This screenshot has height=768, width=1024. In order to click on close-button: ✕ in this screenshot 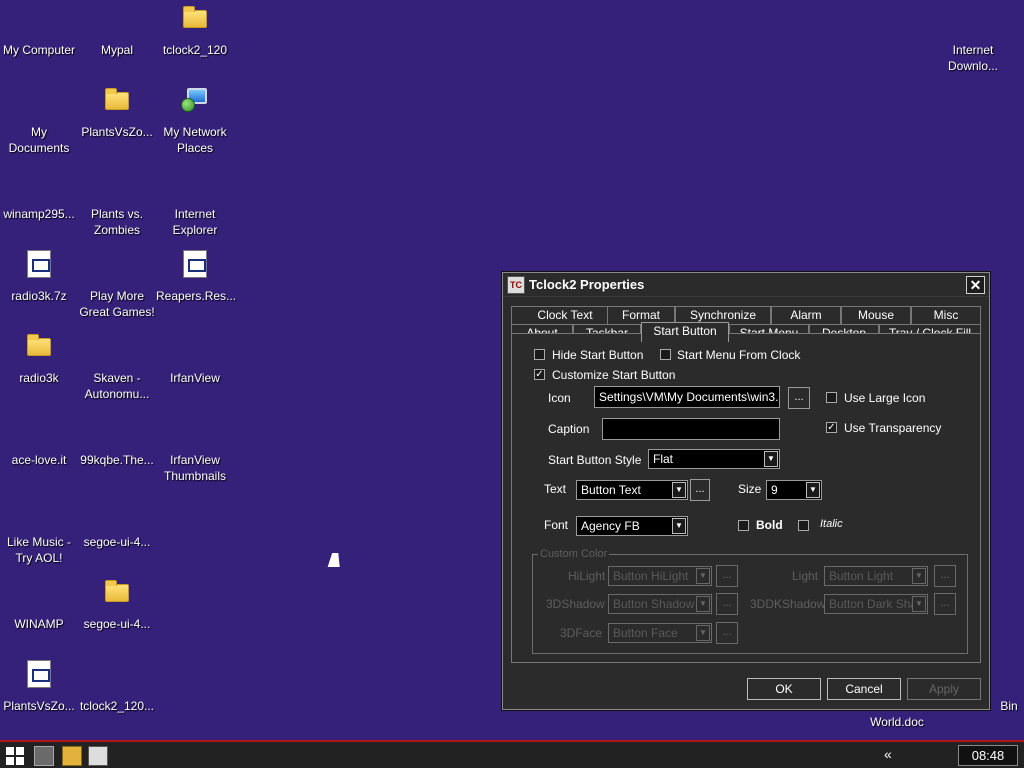, I will do `click(975, 285)`.